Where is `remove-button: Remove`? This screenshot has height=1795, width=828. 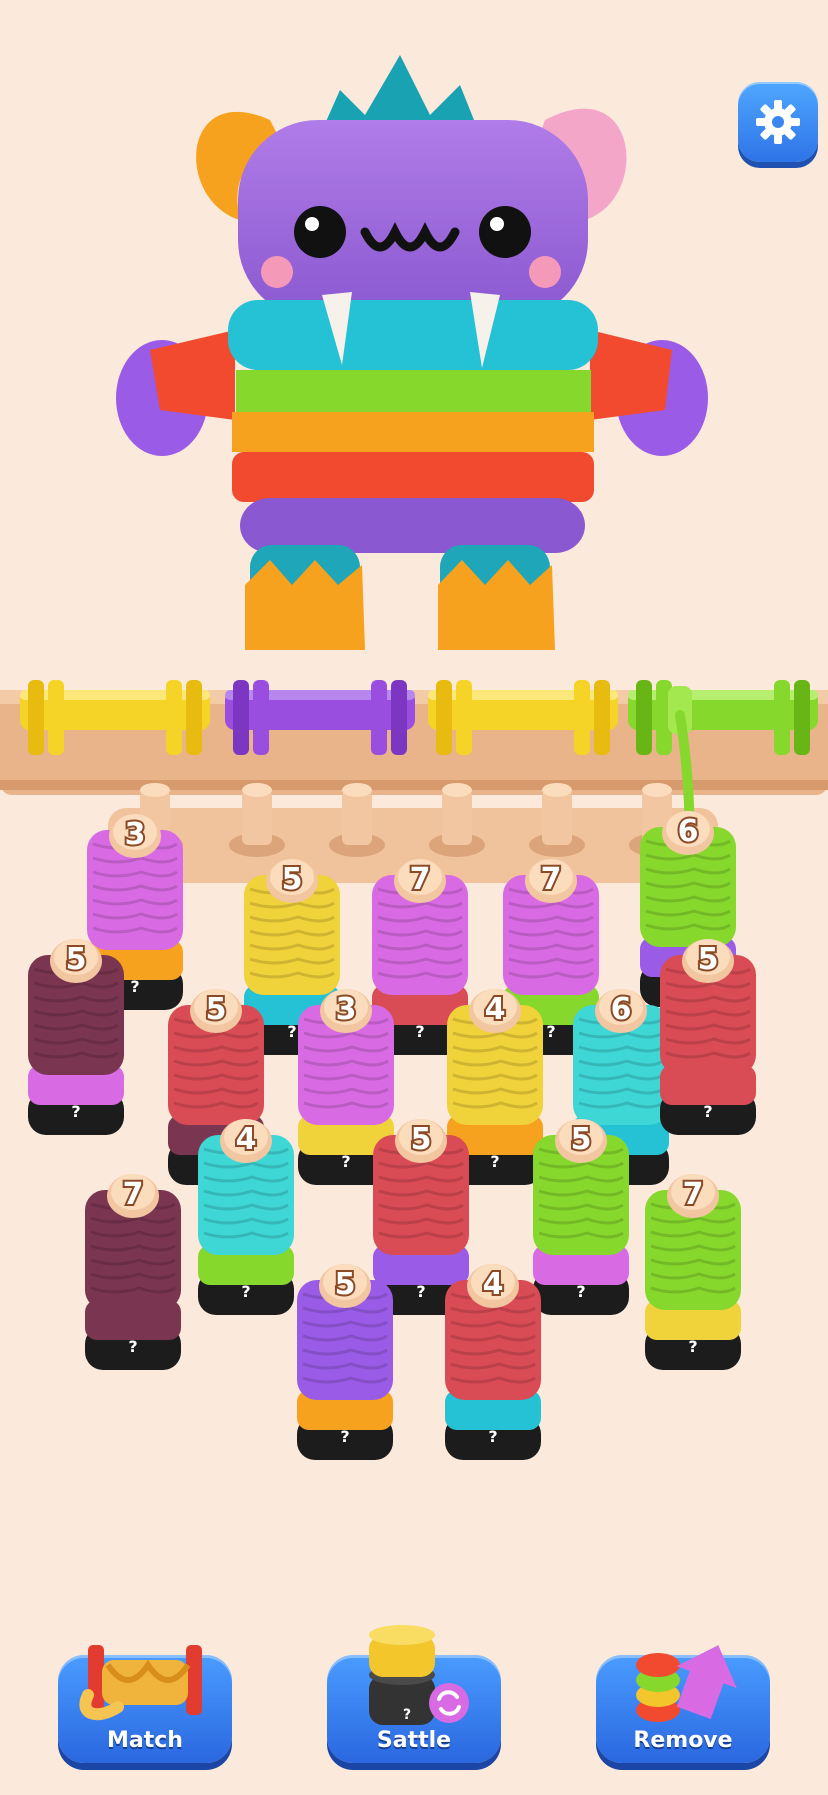
remove-button: Remove is located at coordinates (683, 1704).